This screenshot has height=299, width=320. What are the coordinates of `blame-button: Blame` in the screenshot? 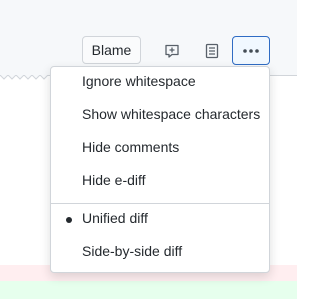 It's located at (111, 50).